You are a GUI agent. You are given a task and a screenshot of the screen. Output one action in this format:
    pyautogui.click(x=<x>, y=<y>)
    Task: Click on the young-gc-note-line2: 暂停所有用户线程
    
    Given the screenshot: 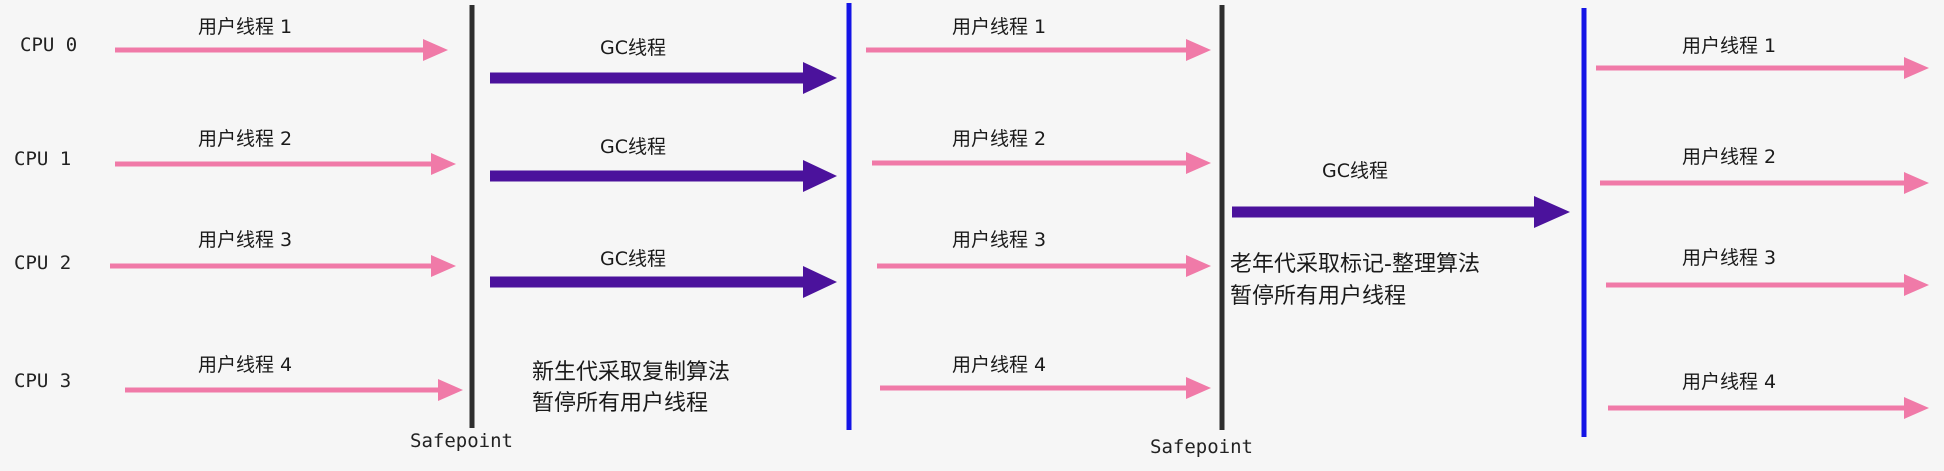 What is the action you would take?
    pyautogui.click(x=620, y=403)
    